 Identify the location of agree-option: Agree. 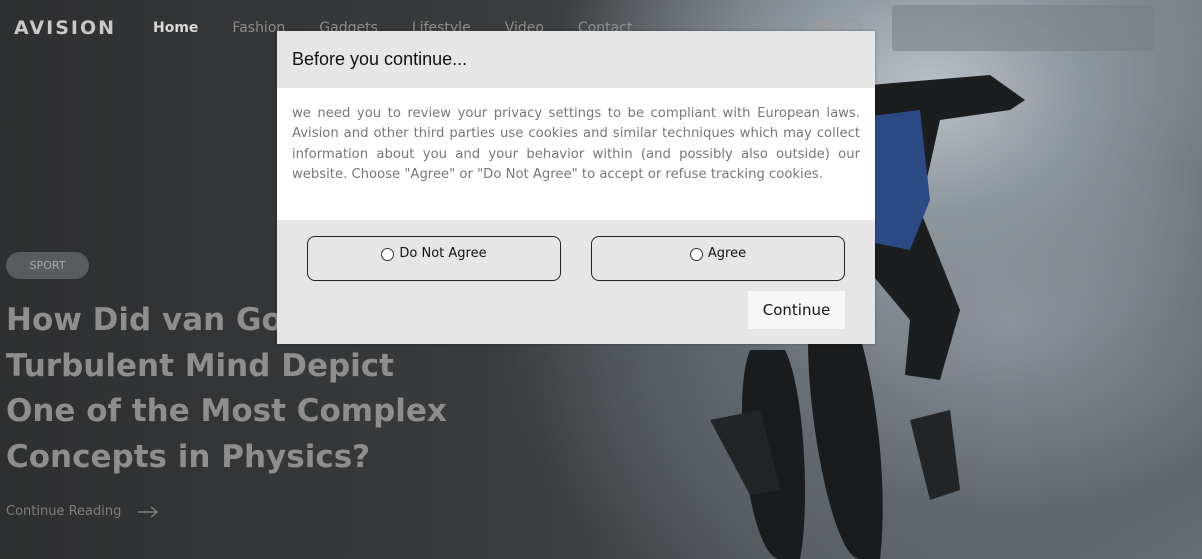
(718, 258).